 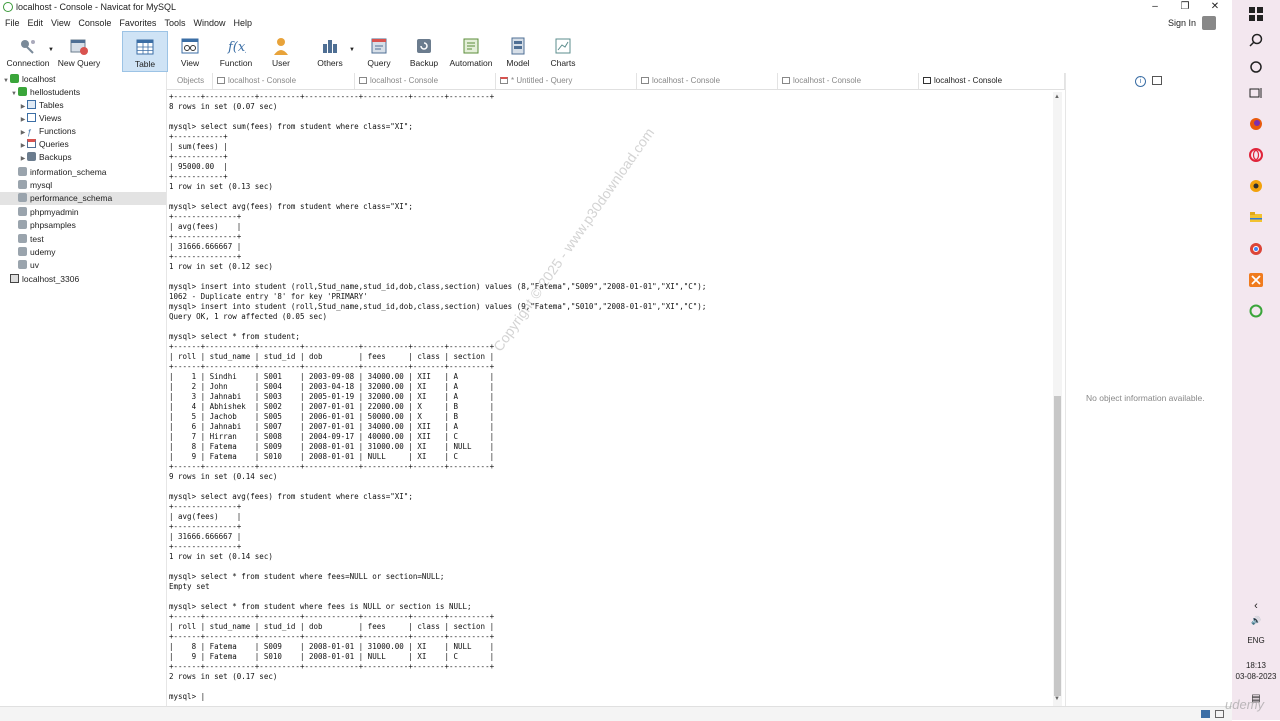 I want to click on tree-item-information-schema: information_schema, so click(x=88, y=172).